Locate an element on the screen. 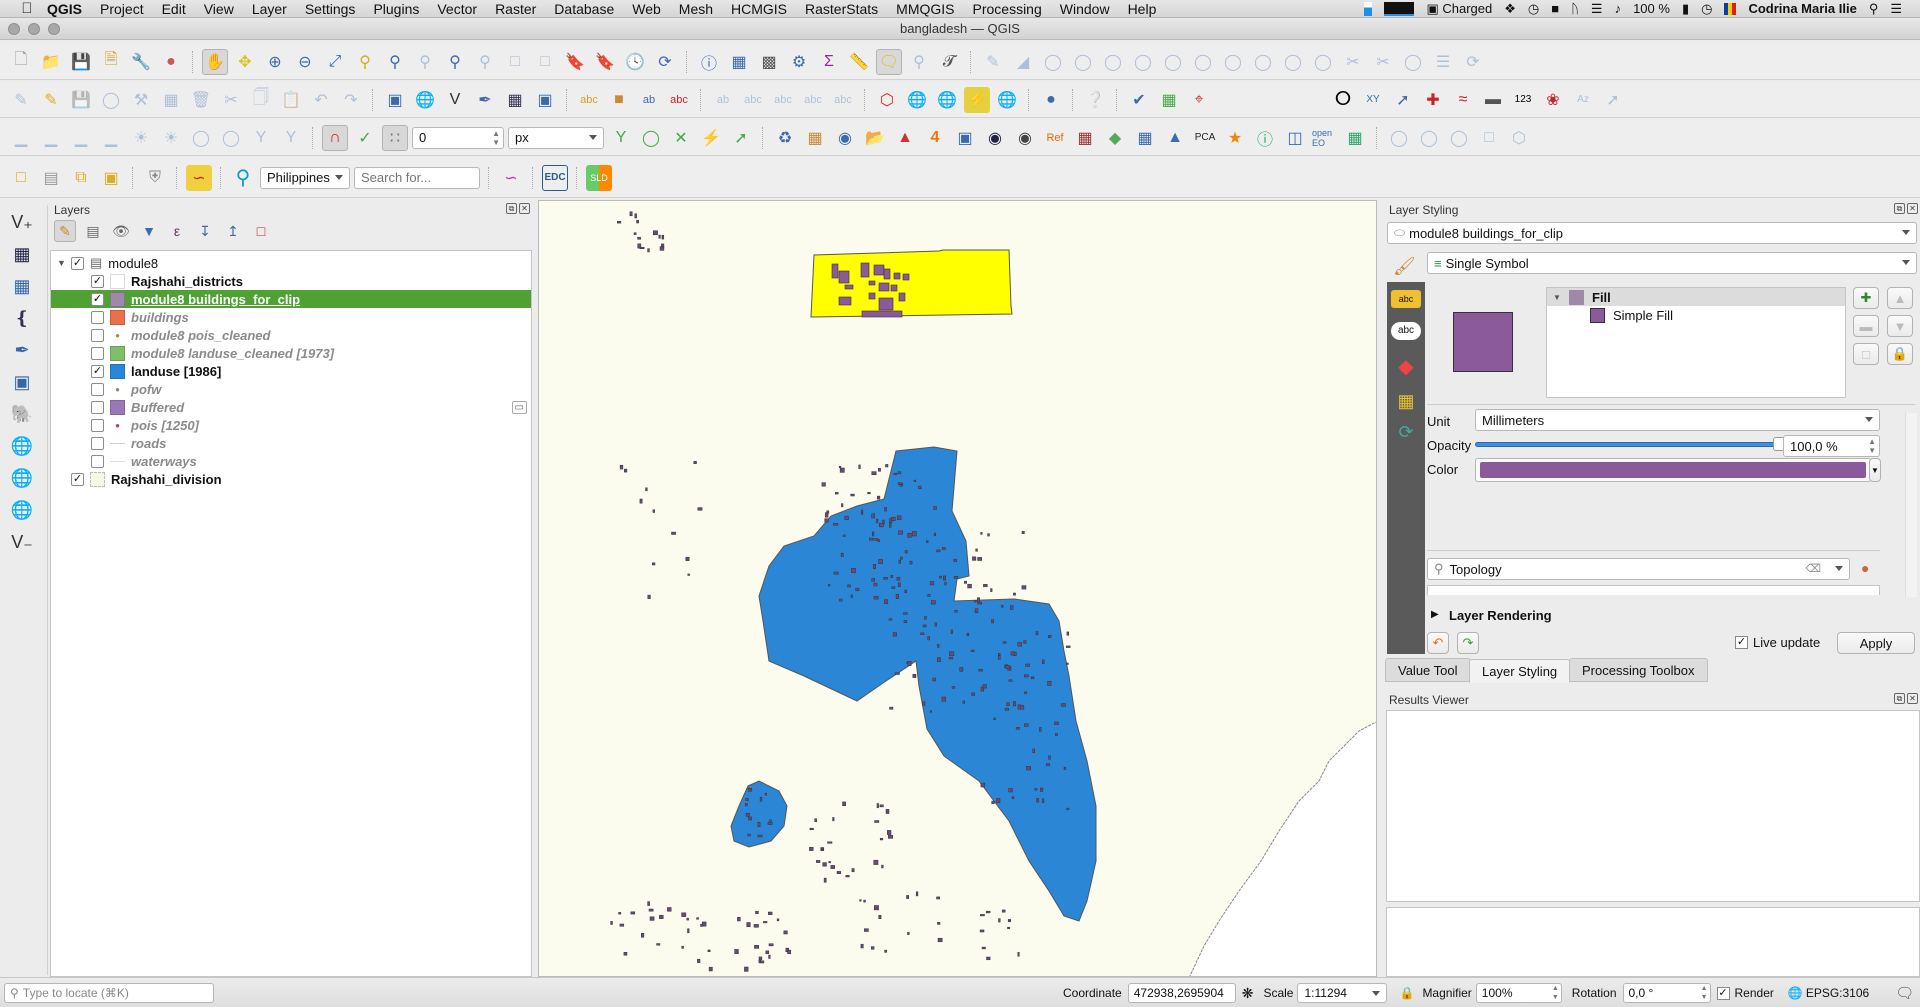 The height and width of the screenshot is (1007, 1920). toolbox-gear-icon: ⚙ is located at coordinates (799, 62).